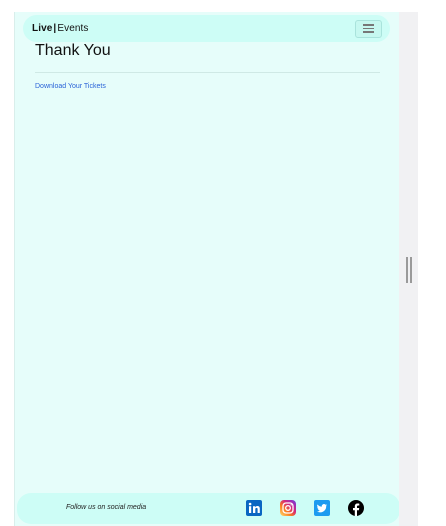 This screenshot has height=526, width=446. I want to click on resize-handle, so click(409, 270).